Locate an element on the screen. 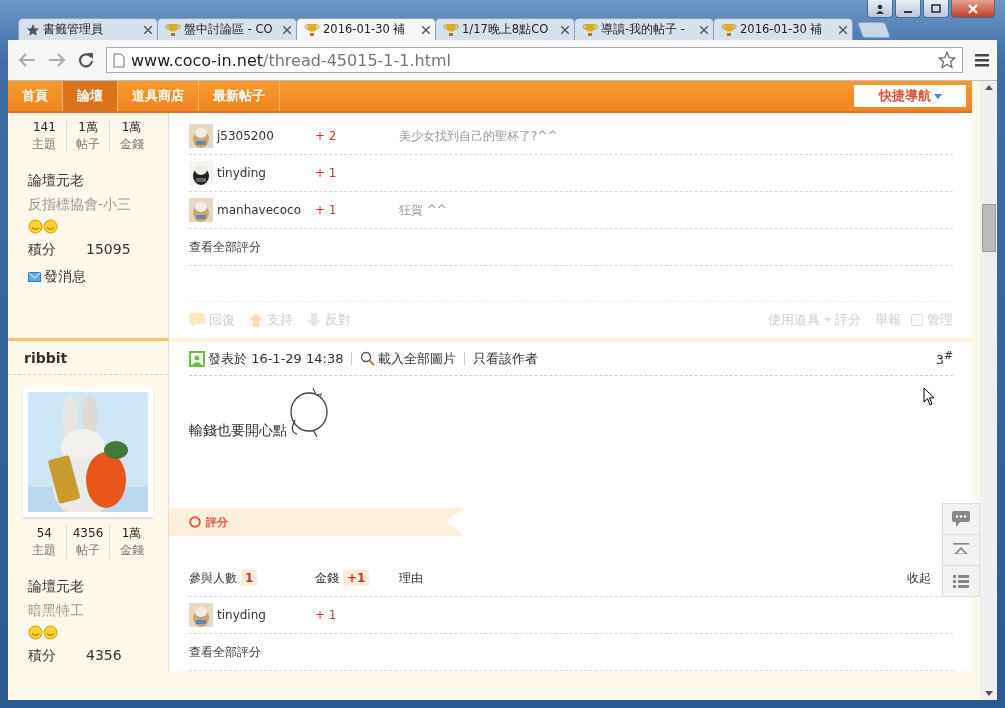 The image size is (1005, 708). page-icon is located at coordinates (119, 60).